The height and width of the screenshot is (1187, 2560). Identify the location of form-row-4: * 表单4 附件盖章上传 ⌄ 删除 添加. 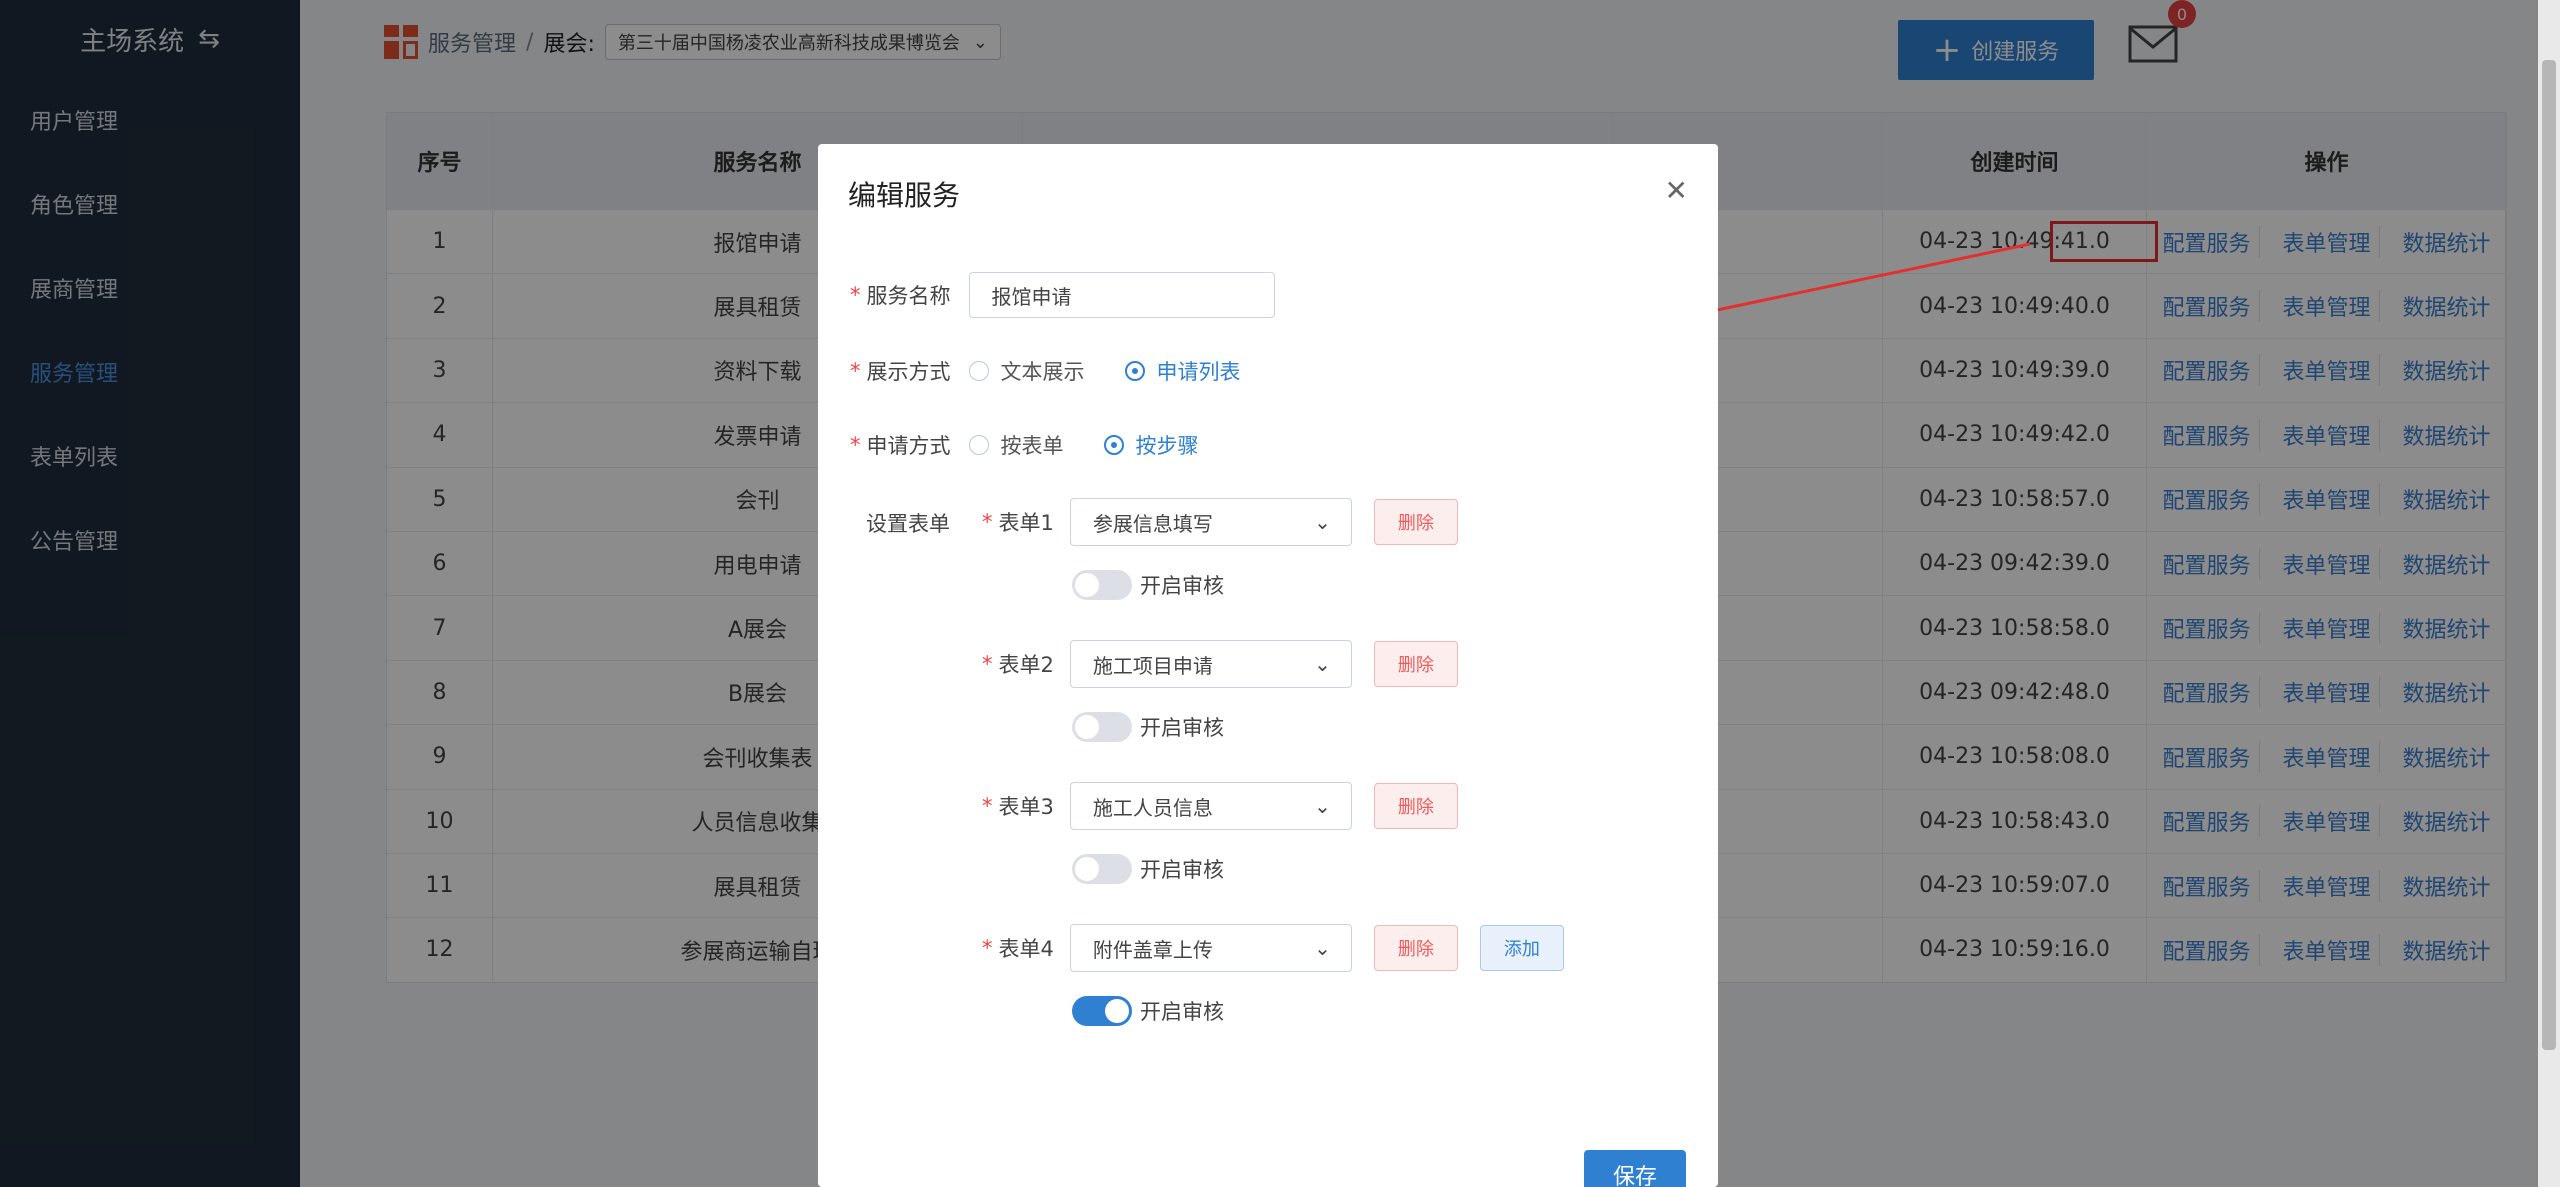
(1273, 948).